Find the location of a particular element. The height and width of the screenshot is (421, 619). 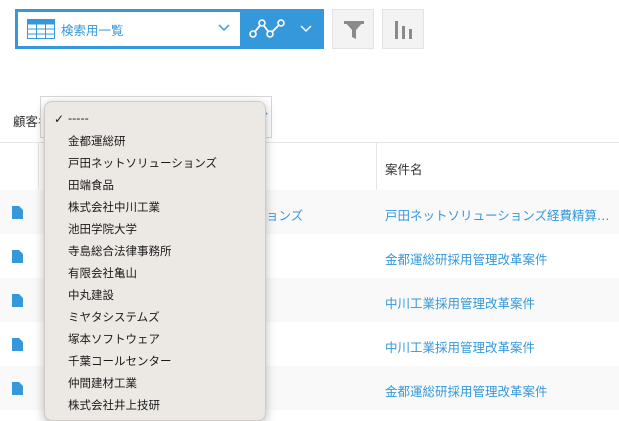

graph-button is located at coordinates (282, 29).